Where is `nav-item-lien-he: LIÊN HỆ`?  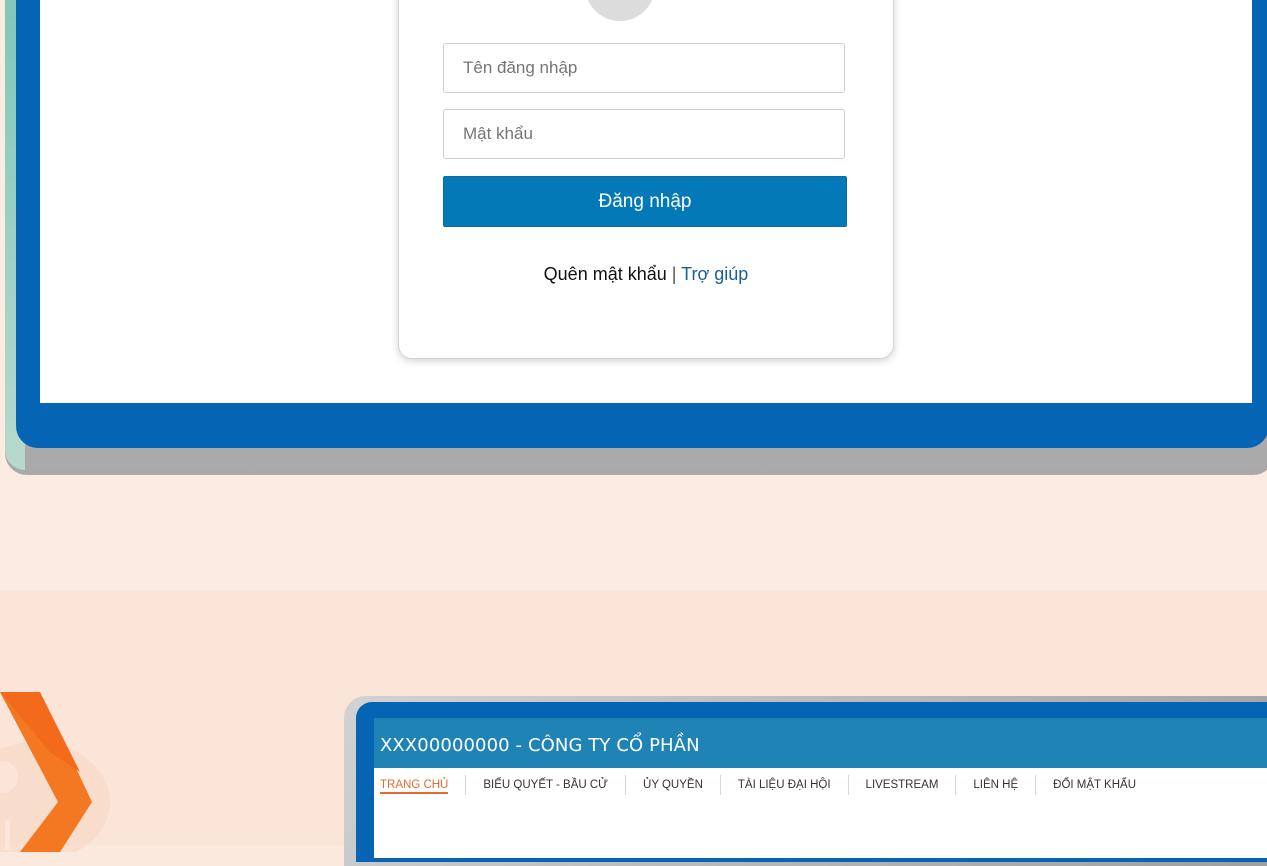 nav-item-lien-he: LIÊN HỆ is located at coordinates (996, 785).